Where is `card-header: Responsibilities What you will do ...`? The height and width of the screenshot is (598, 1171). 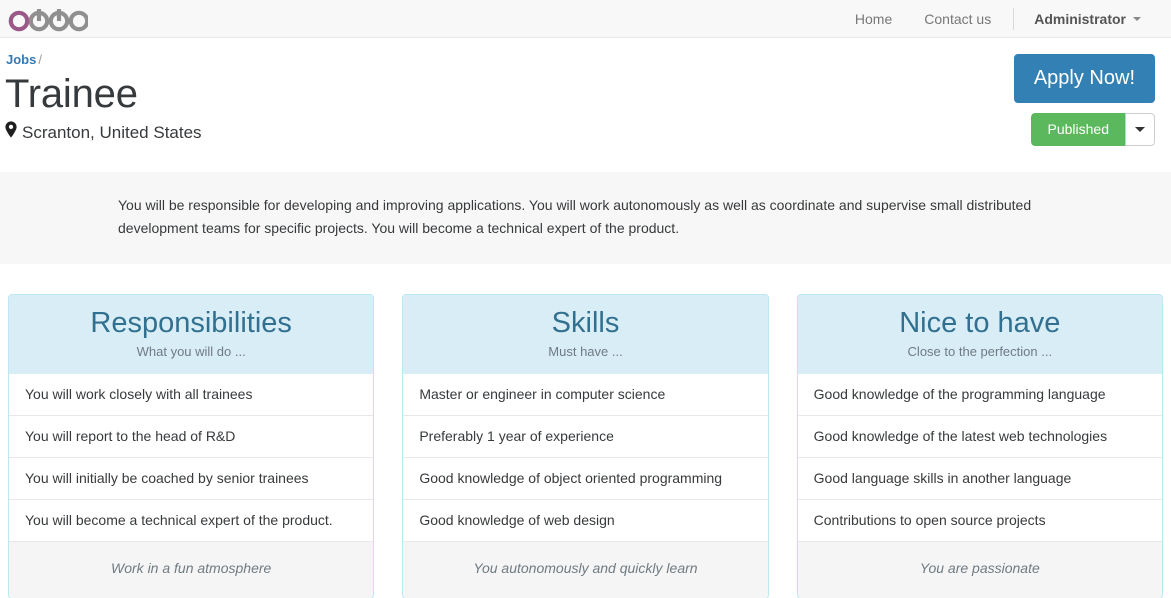
card-header: Responsibilities What you will do ... is located at coordinates (191, 334).